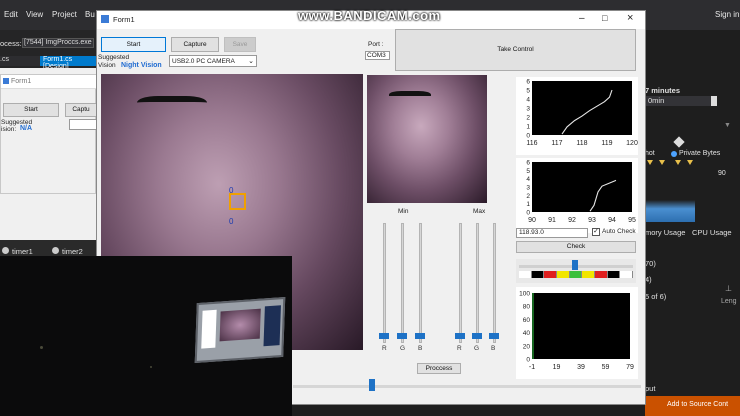  What do you see at coordinates (384, 336) in the screenshot?
I see `min-r-thumb` at bounding box center [384, 336].